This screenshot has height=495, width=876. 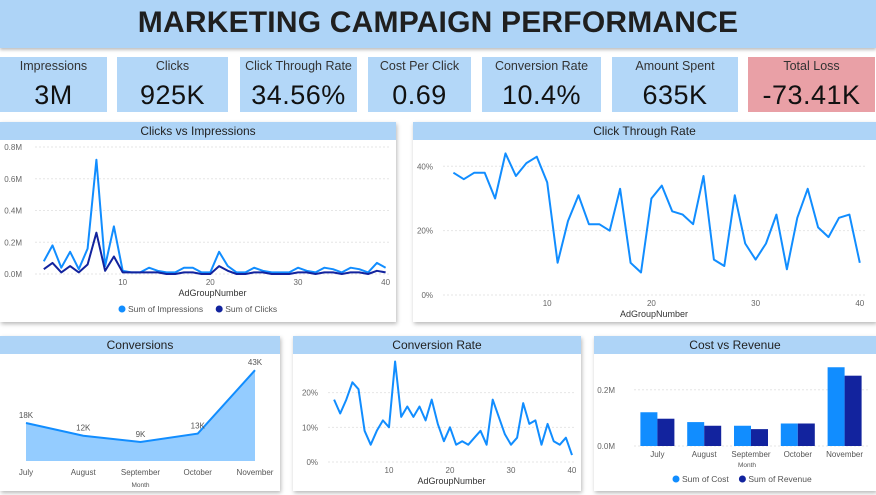 I want to click on y-tick-label: 0.6M, so click(x=13, y=179).